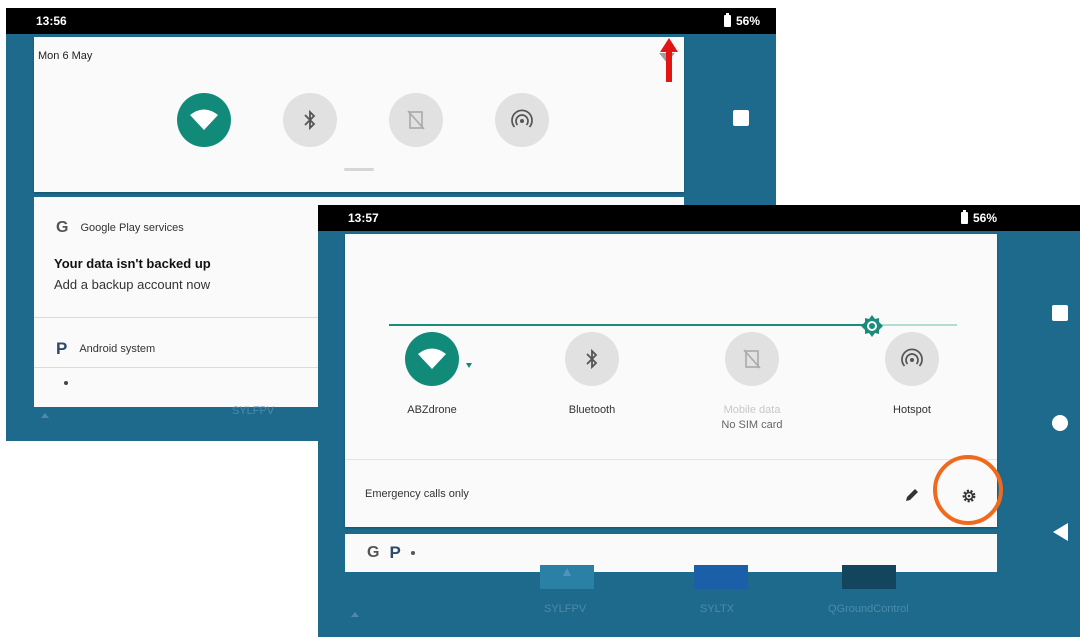 The width and height of the screenshot is (1080, 637). I want to click on bluetooth-tile, so click(310, 120).